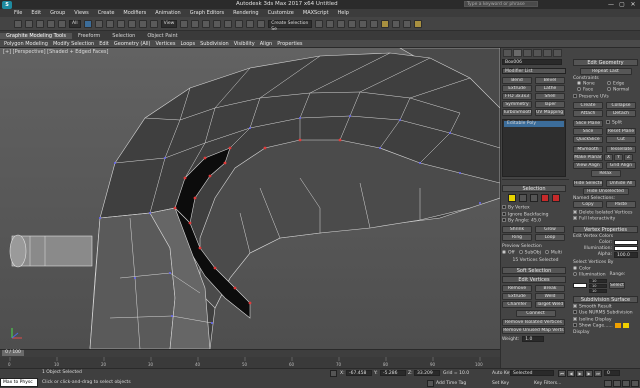 This screenshot has width=640, height=388. What do you see at coordinates (588, 157) in the screenshot?
I see `make-planar-button: Make Planar` at bounding box center [588, 157].